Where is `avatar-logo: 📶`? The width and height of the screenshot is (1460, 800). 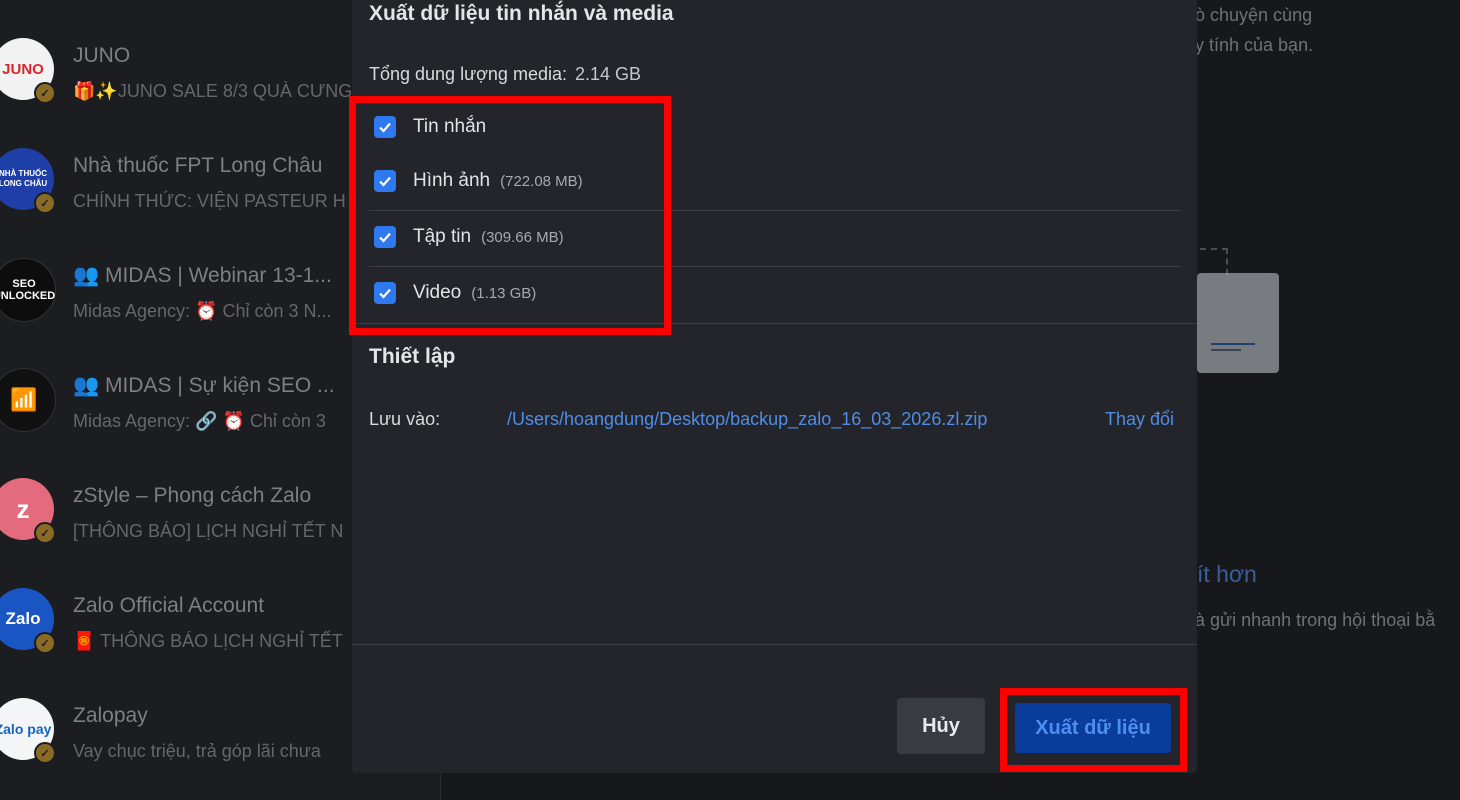 avatar-logo: 📶 is located at coordinates (28, 400).